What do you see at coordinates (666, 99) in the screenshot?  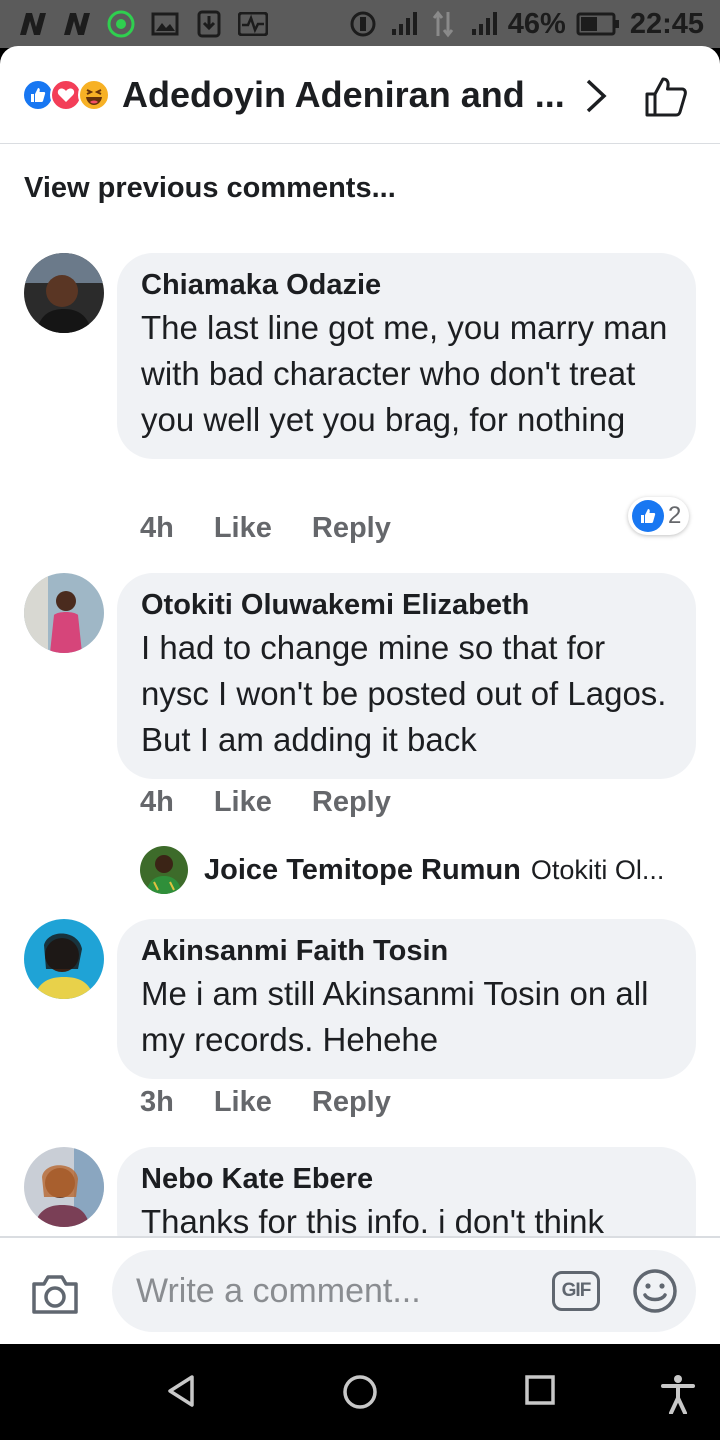 I see `like-outline-icon` at bounding box center [666, 99].